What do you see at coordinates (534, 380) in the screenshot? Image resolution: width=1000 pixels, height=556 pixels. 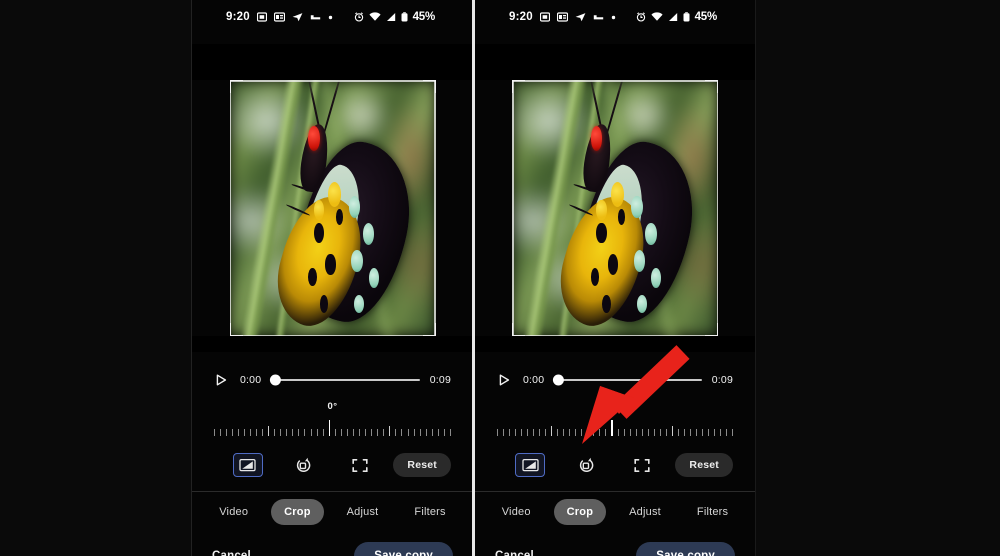 I see `current-time: 0:00` at bounding box center [534, 380].